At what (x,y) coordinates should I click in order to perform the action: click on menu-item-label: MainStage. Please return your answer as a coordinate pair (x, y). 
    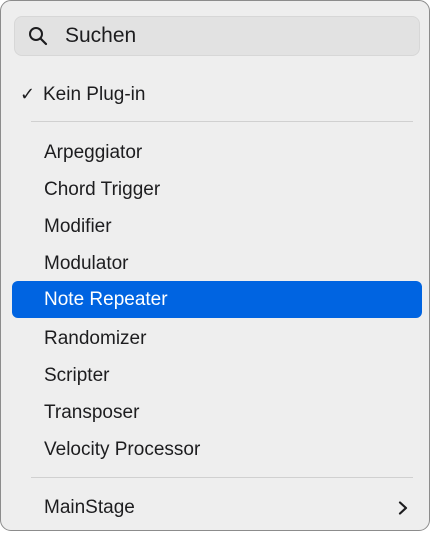
    Looking at the image, I should click on (89, 507).